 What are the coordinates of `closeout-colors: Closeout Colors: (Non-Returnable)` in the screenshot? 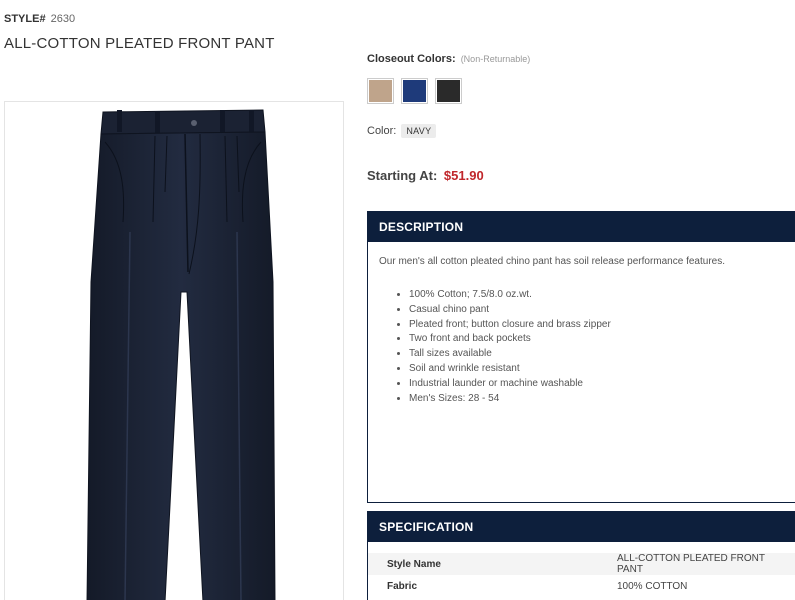 It's located at (448, 59).